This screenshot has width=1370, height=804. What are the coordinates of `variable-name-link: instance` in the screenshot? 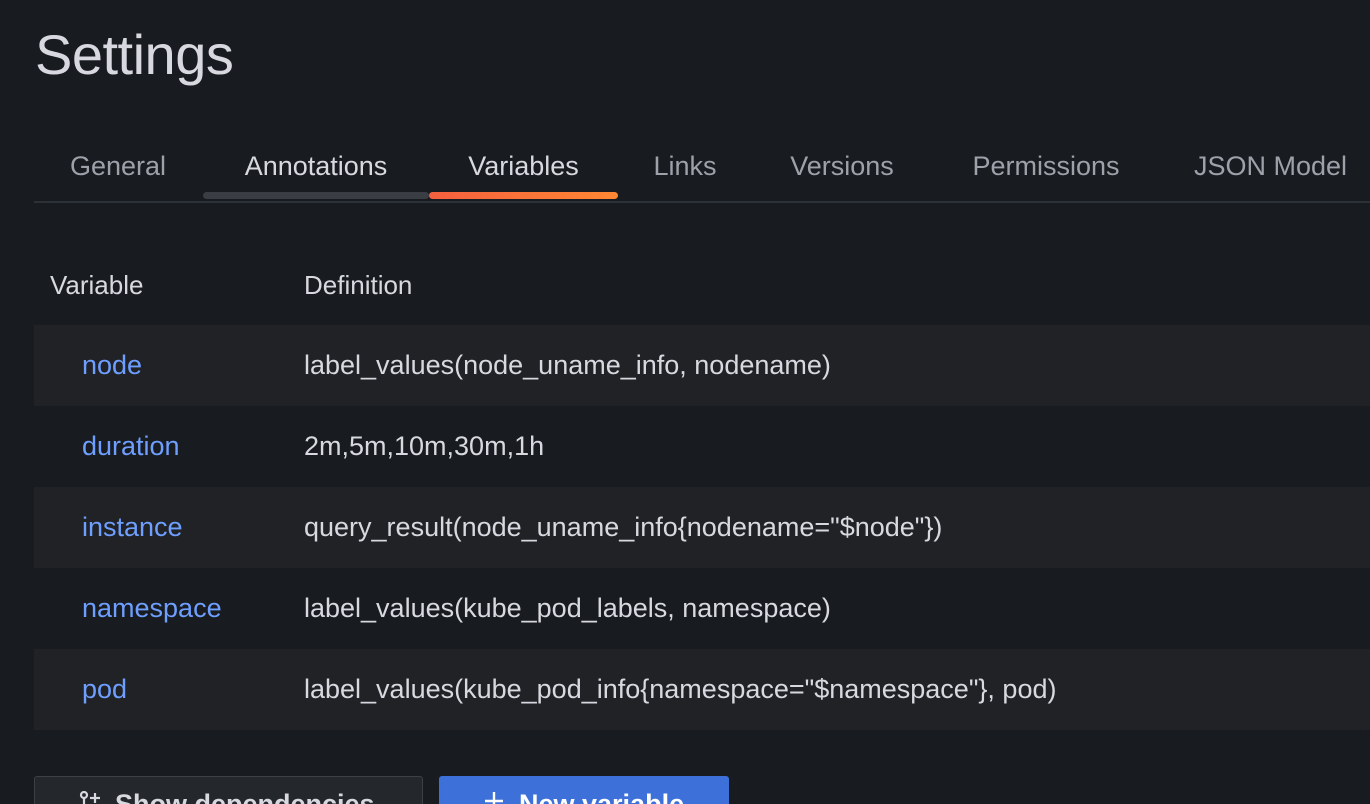 It's located at (132, 527).